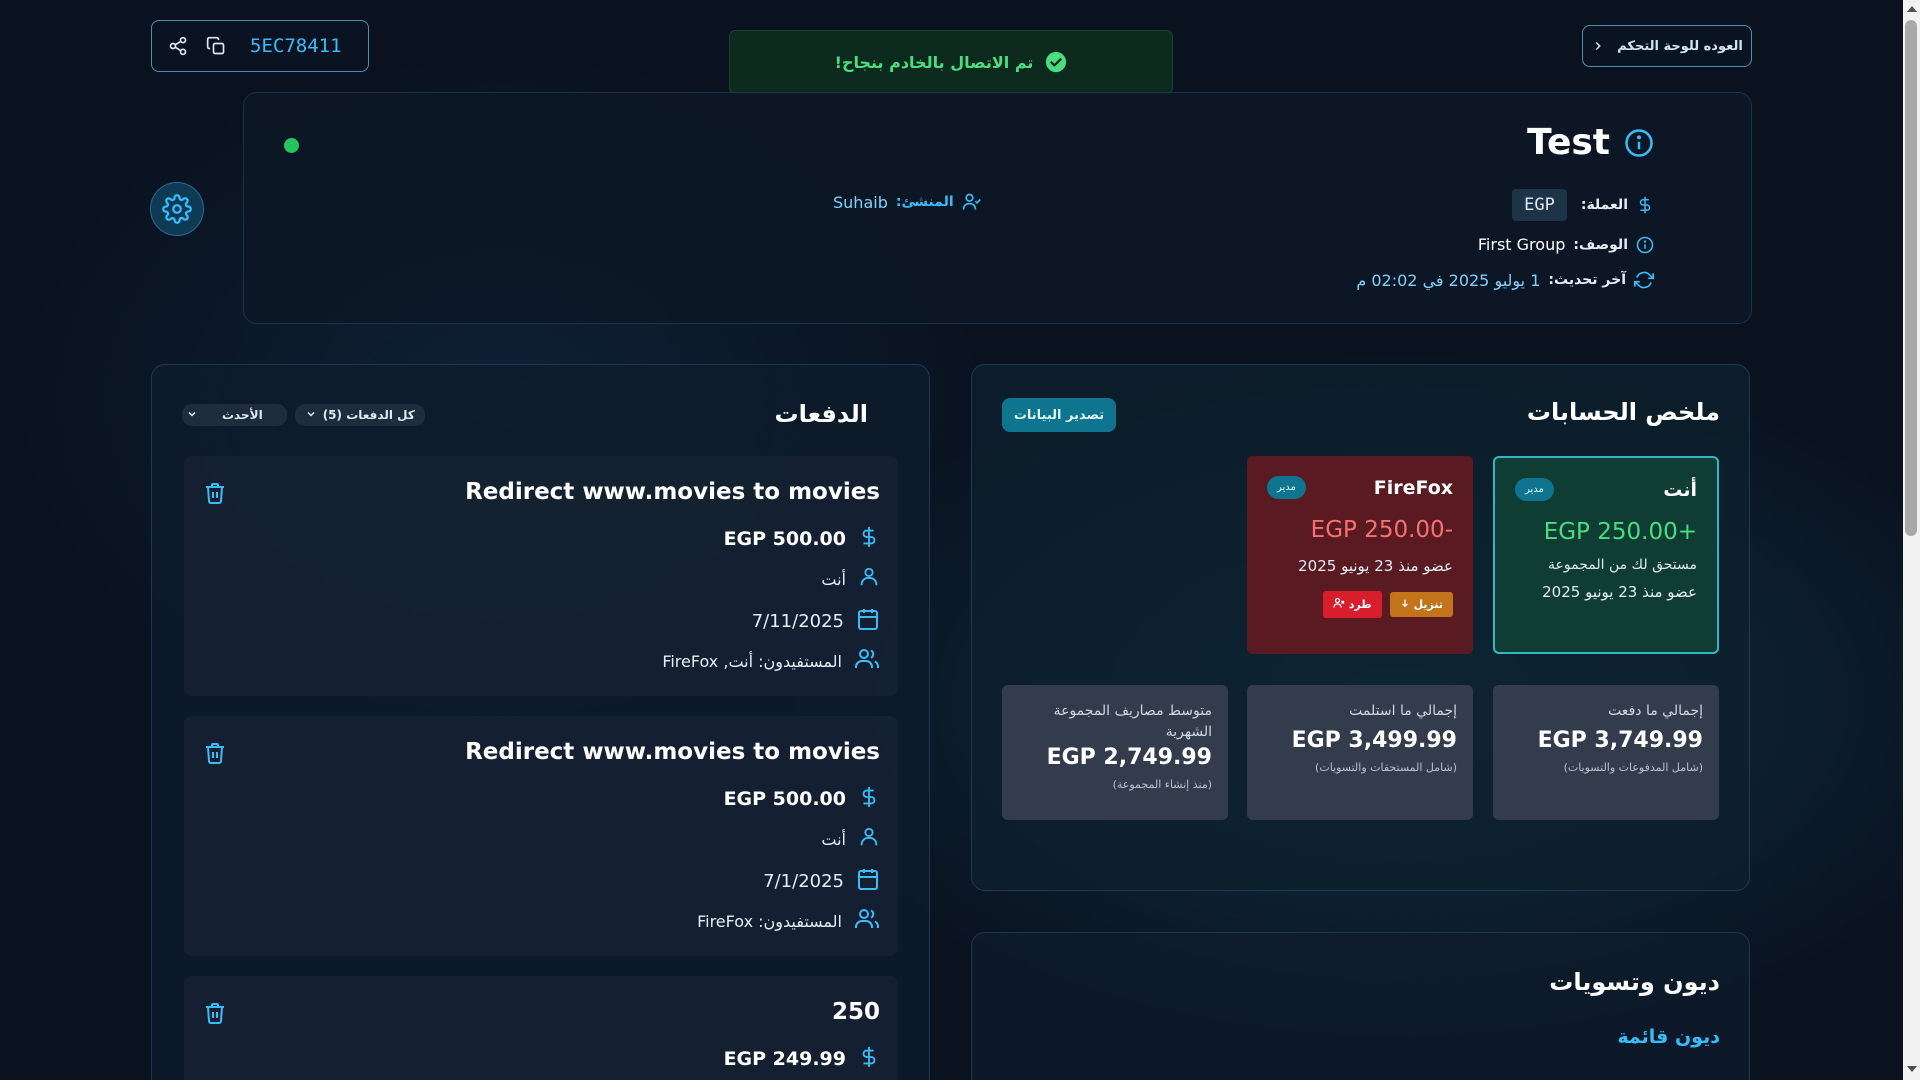  I want to click on copy-icon, so click(216, 46).